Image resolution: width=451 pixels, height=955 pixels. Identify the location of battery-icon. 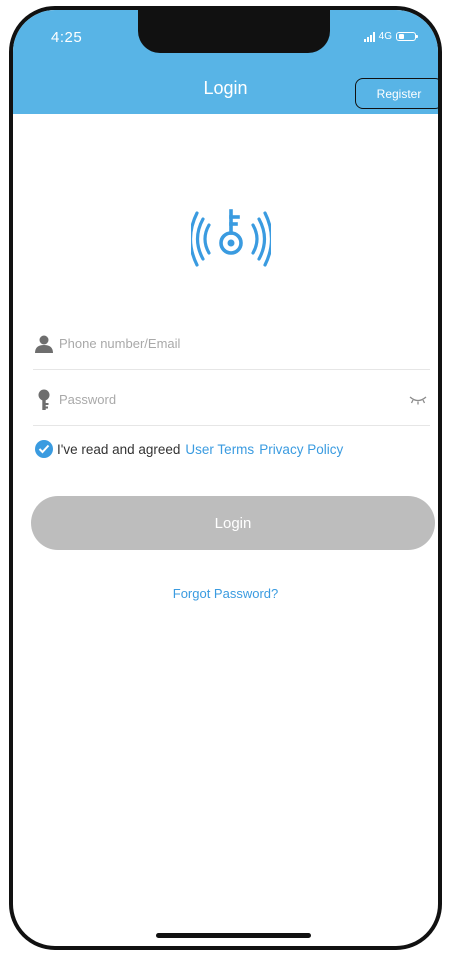
(407, 36).